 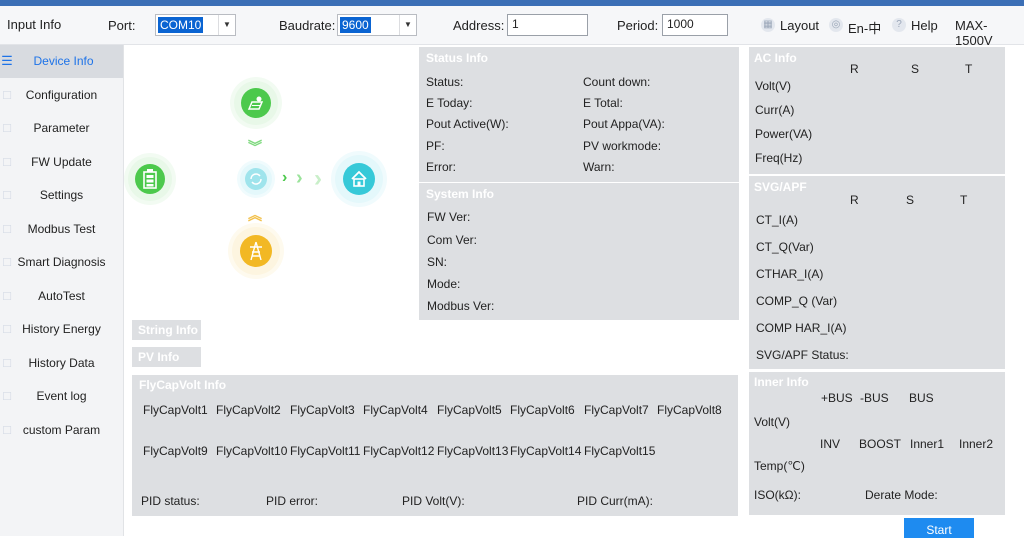 What do you see at coordinates (122, 25) in the screenshot?
I see `port-label: Port:` at bounding box center [122, 25].